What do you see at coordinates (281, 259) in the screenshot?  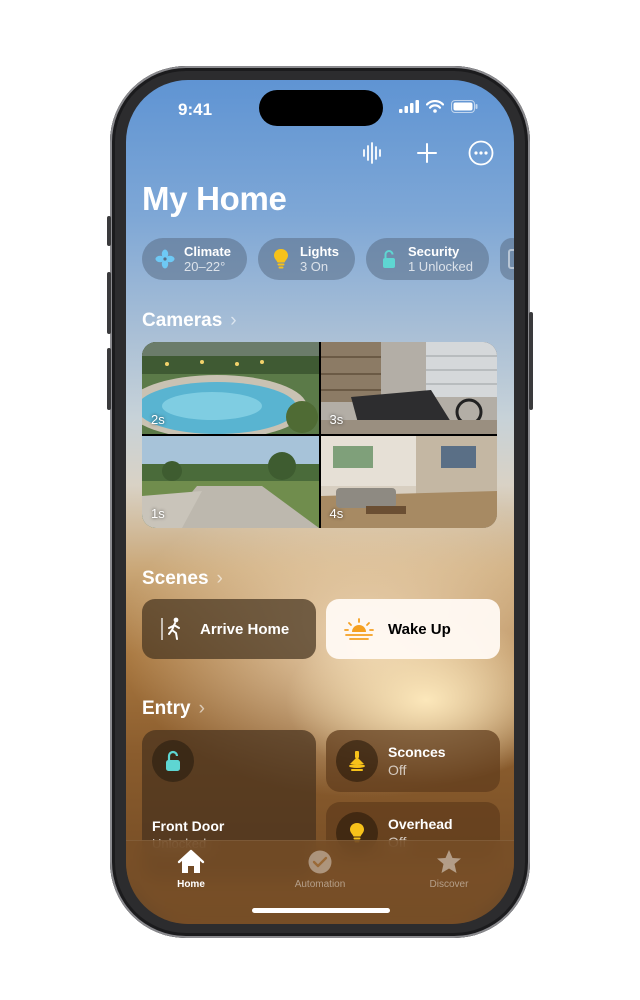 I see `lightbulb-icon` at bounding box center [281, 259].